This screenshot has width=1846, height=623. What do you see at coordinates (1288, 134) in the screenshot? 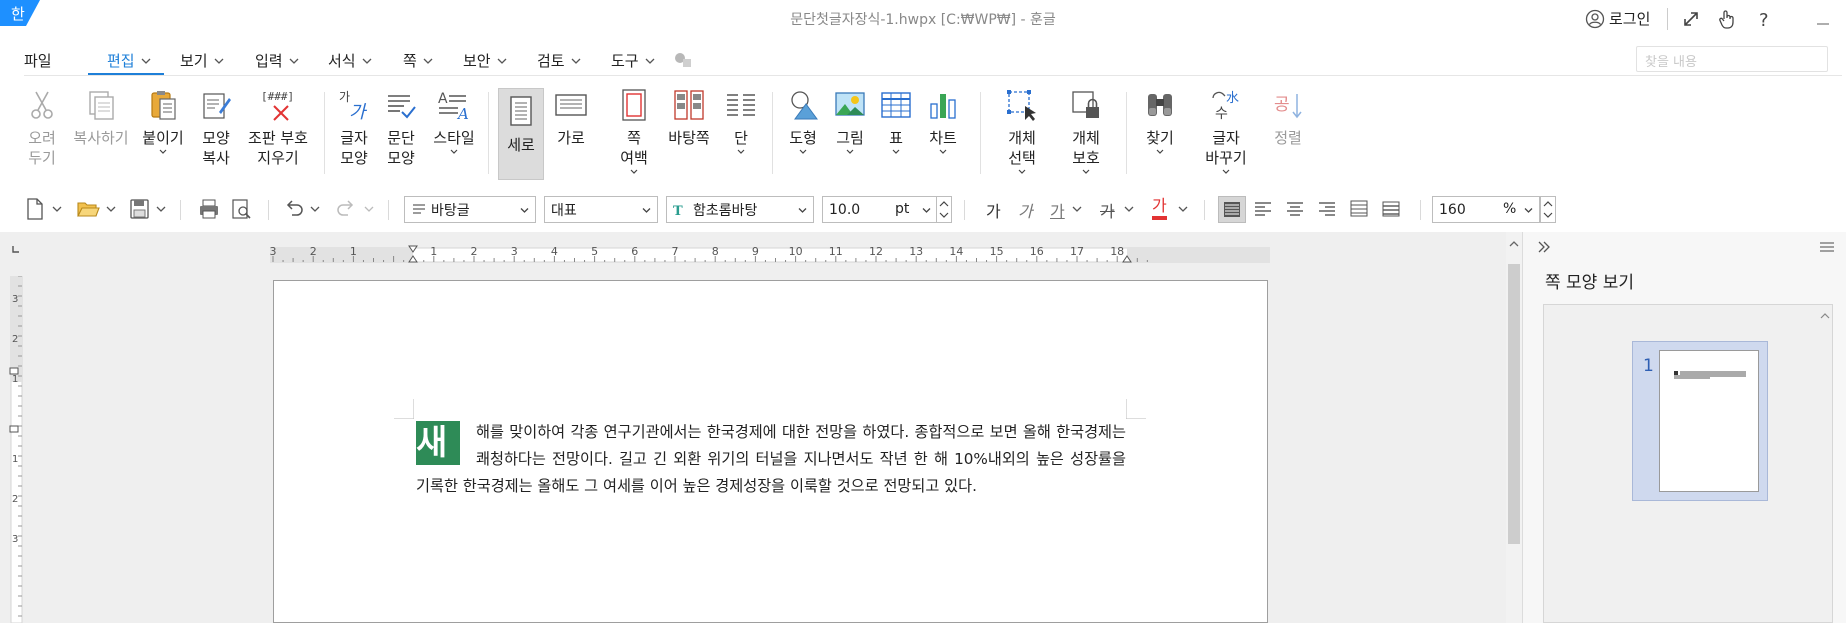
I see `sort-button: 공 정렬` at bounding box center [1288, 134].